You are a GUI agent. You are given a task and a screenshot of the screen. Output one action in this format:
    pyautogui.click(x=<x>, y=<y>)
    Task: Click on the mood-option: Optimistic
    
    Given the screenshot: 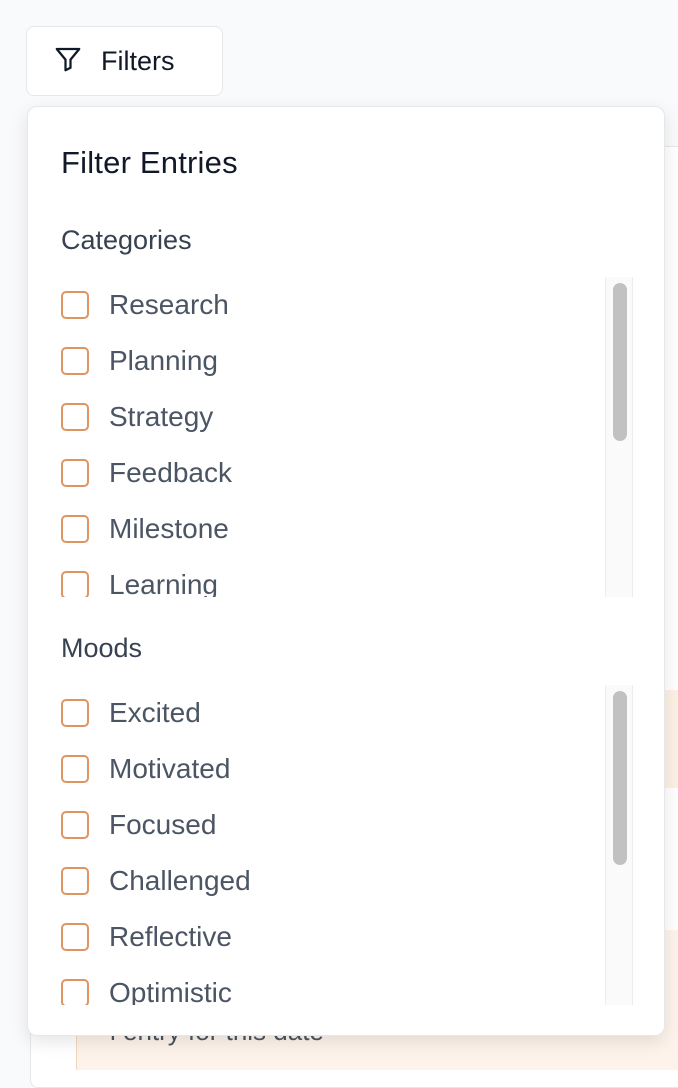 What is the action you would take?
    pyautogui.click(x=347, y=985)
    